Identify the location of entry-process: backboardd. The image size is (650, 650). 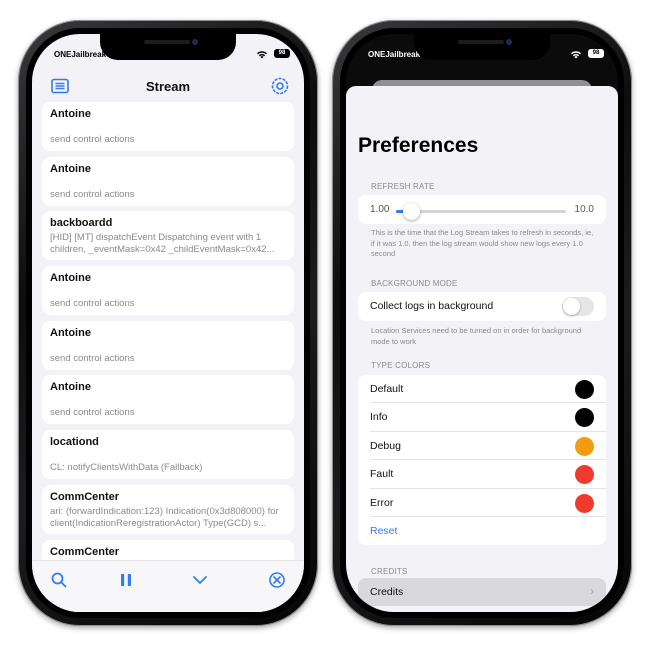
(81, 223).